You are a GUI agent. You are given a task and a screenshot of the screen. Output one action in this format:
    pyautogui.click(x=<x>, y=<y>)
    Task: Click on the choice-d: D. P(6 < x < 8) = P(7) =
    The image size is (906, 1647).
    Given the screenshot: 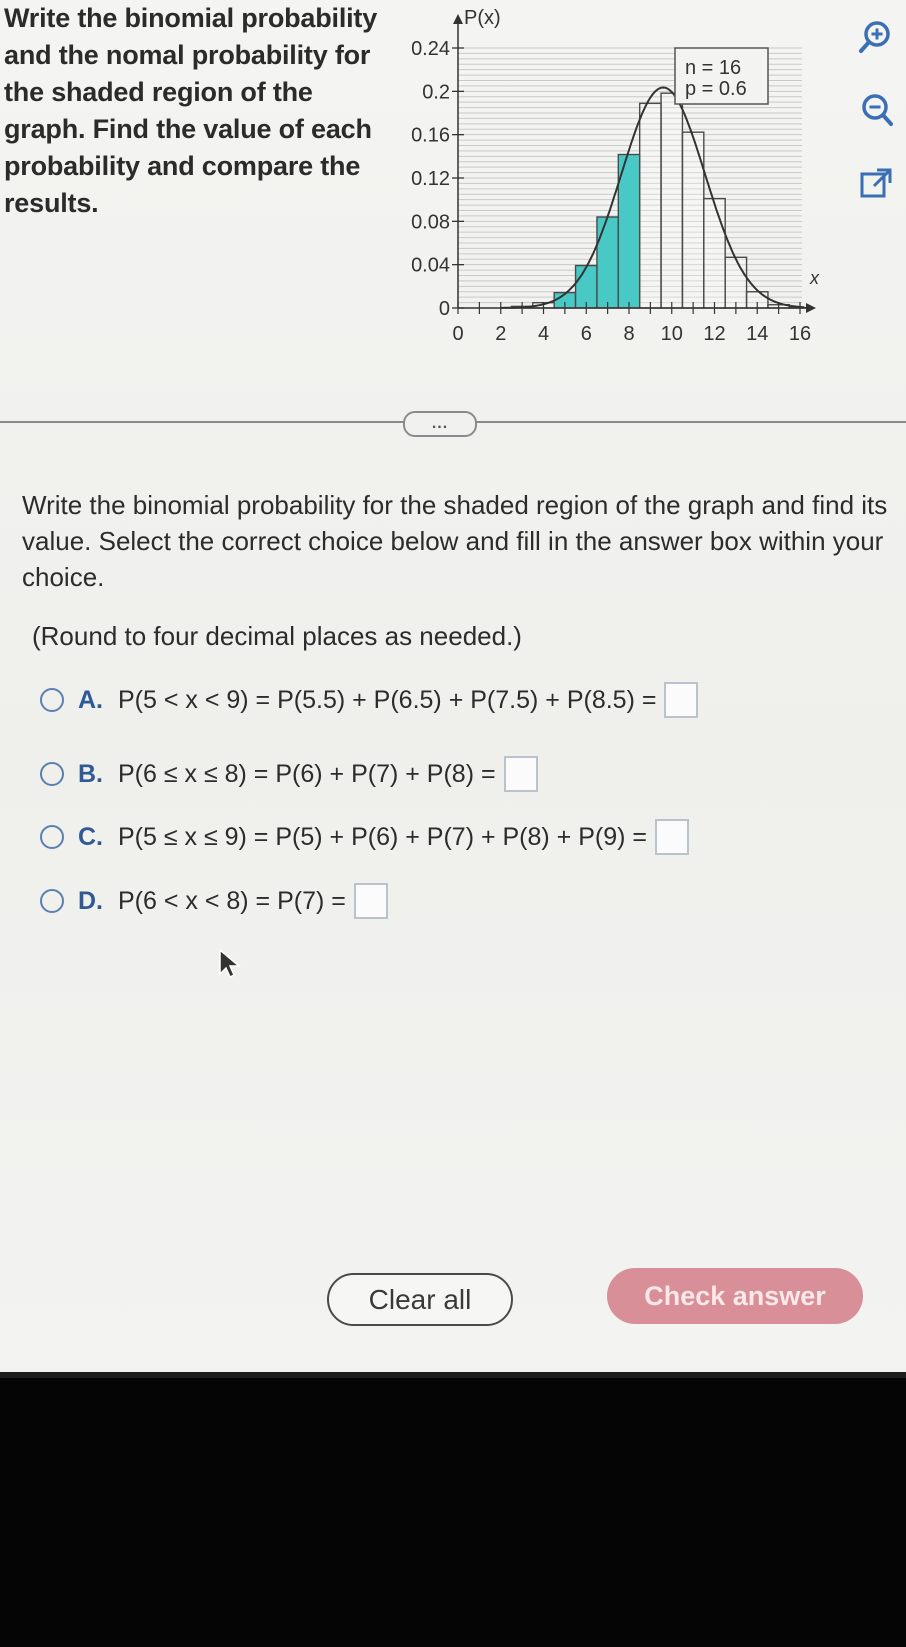 What is the action you would take?
    pyautogui.click(x=214, y=901)
    